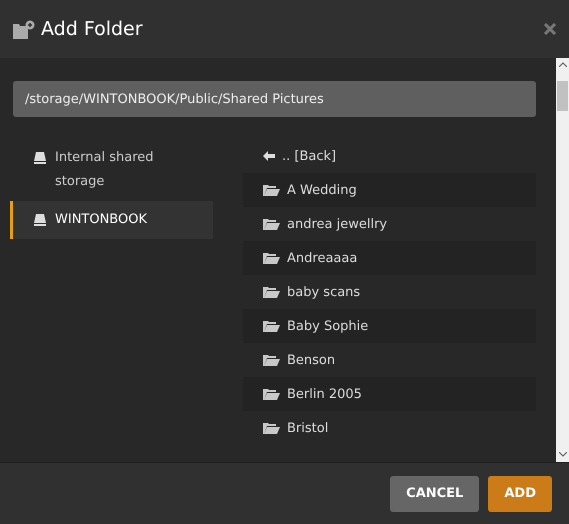  What do you see at coordinates (389, 360) in the screenshot?
I see `folder-item: Benson` at bounding box center [389, 360].